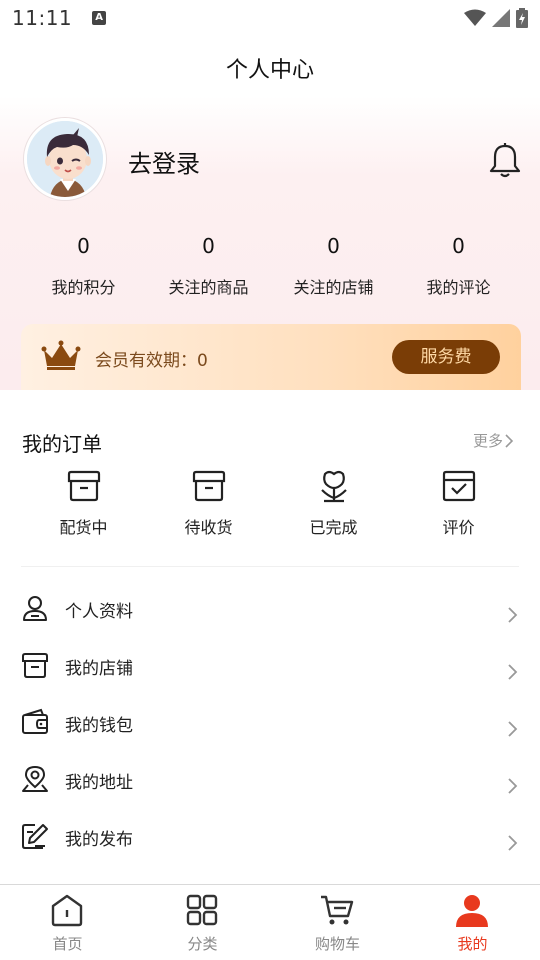 This screenshot has height=960, width=540. What do you see at coordinates (83, 265) in the screenshot?
I see `stat-points: 0 我的积分` at bounding box center [83, 265].